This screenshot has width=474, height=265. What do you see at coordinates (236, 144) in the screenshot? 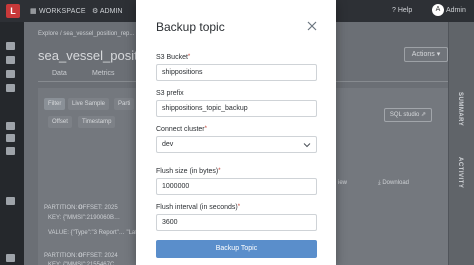
I see `connect-cluster-select: dev` at bounding box center [236, 144].